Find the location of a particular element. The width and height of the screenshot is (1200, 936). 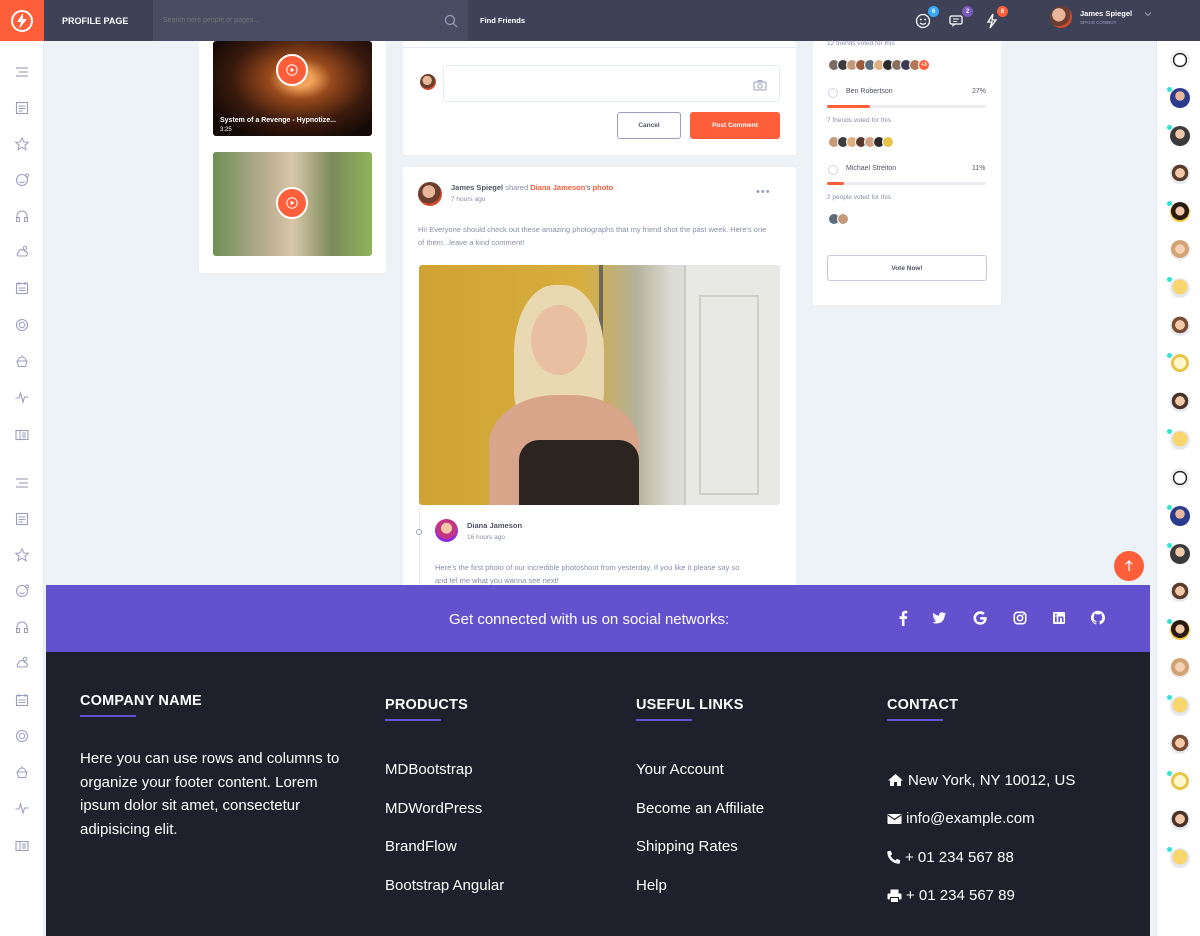

search-bar is located at coordinates (310, 20).